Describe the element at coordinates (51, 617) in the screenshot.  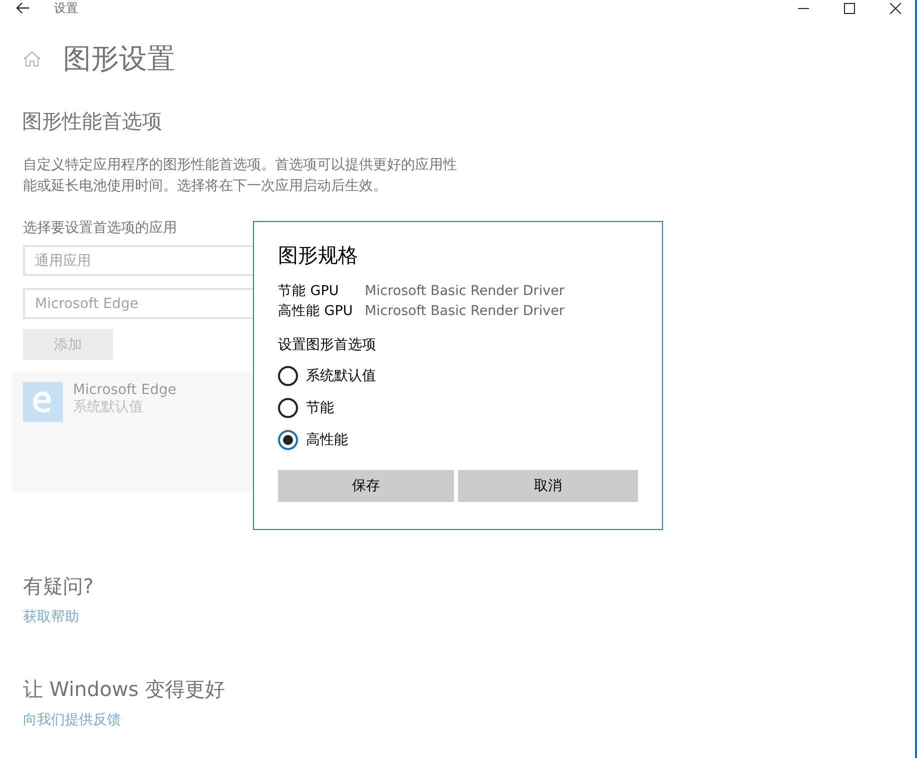
I see `help-link: 获取帮助` at that location.